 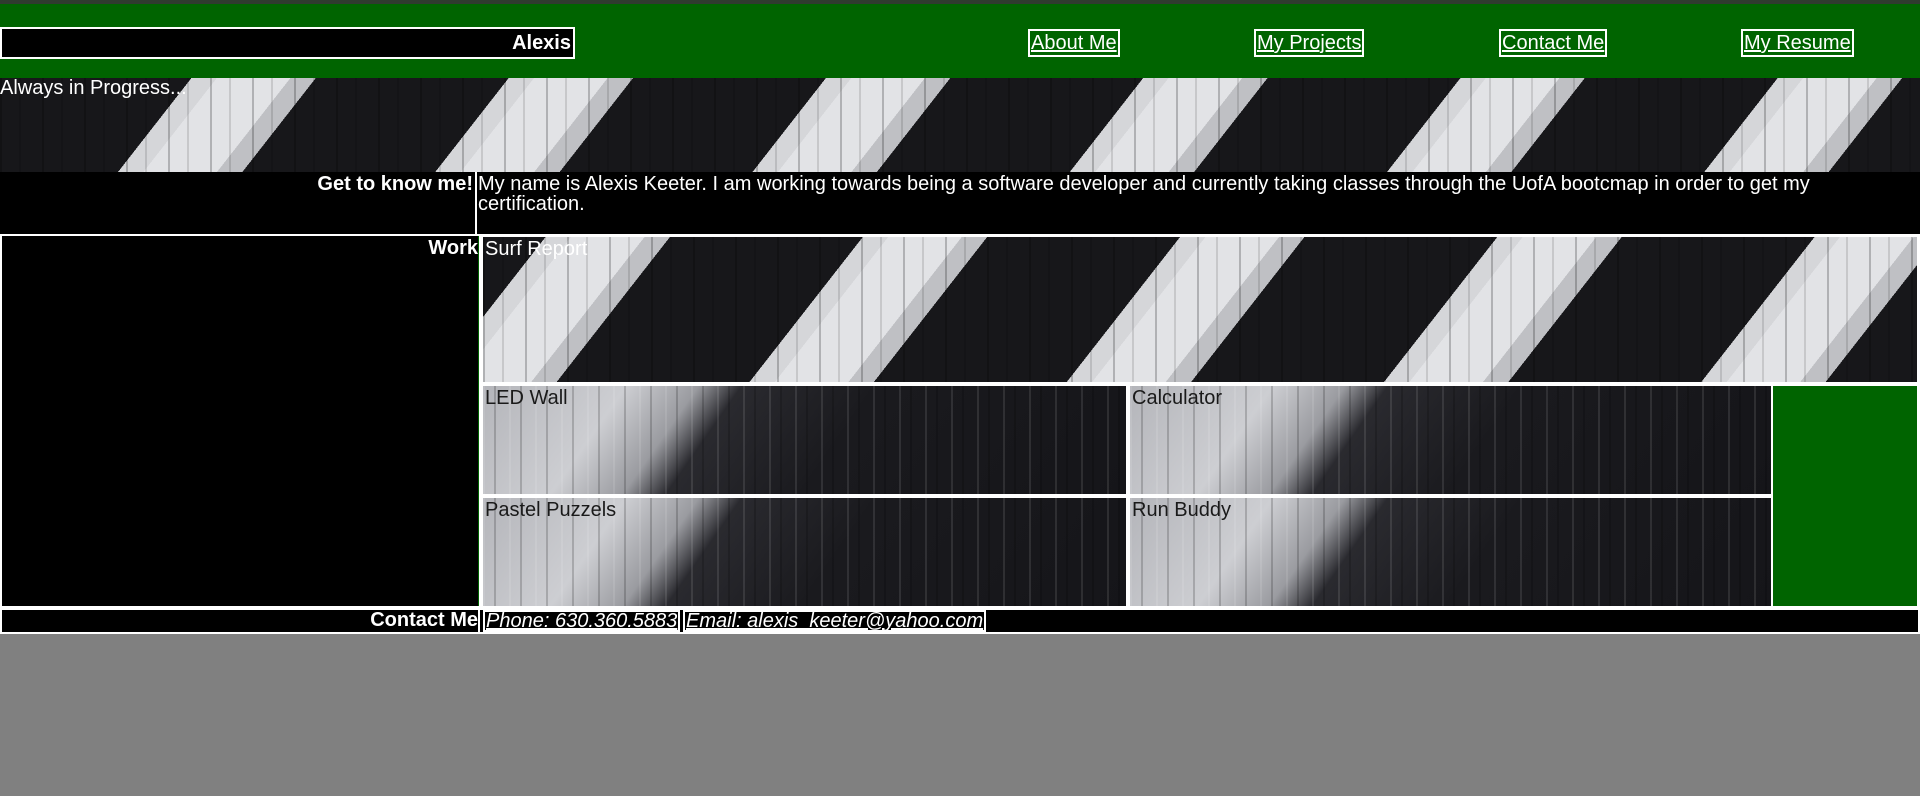 What do you see at coordinates (1797, 43) in the screenshot?
I see `nav-my-resume: My Resume` at bounding box center [1797, 43].